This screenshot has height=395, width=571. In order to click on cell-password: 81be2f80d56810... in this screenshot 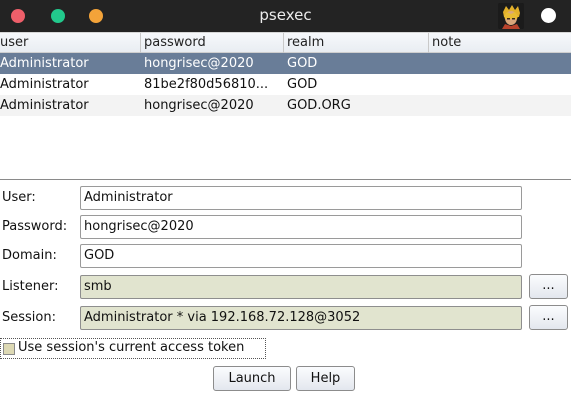, I will do `click(206, 84)`.